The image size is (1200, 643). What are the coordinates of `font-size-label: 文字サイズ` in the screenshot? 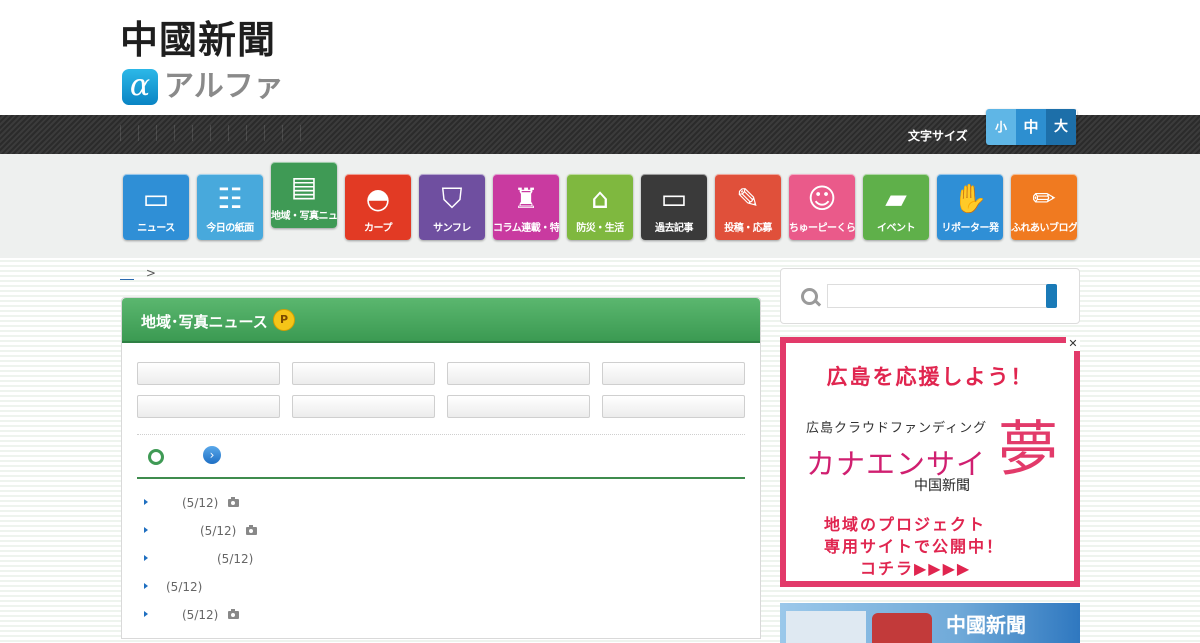 It's located at (938, 136).